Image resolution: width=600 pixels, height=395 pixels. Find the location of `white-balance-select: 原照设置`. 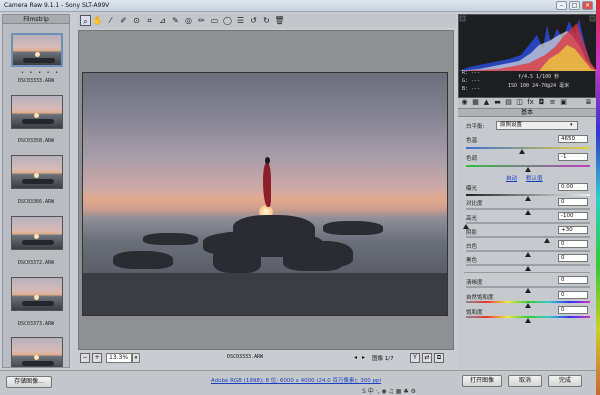

white-balance-select: 原照设置 is located at coordinates (537, 125).